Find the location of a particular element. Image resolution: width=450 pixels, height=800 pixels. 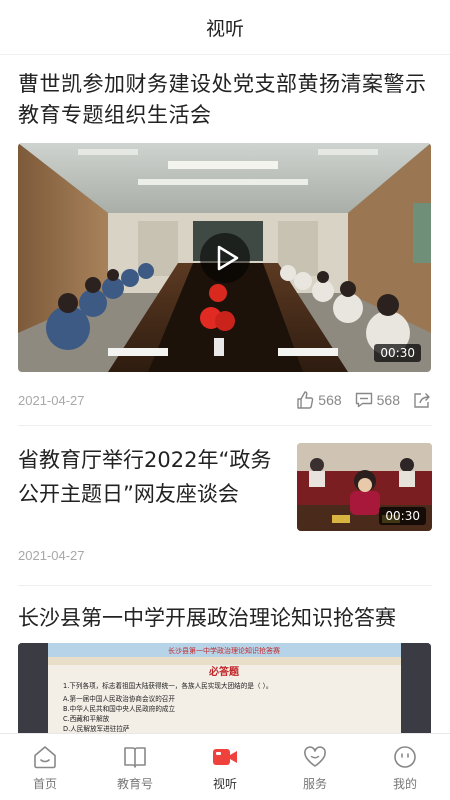

video-camera-icon is located at coordinates (225, 757).